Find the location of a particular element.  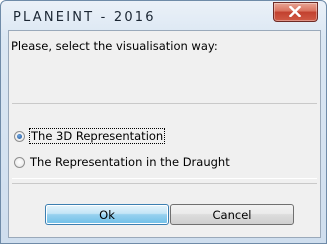

radio-button is located at coordinates (19, 162).